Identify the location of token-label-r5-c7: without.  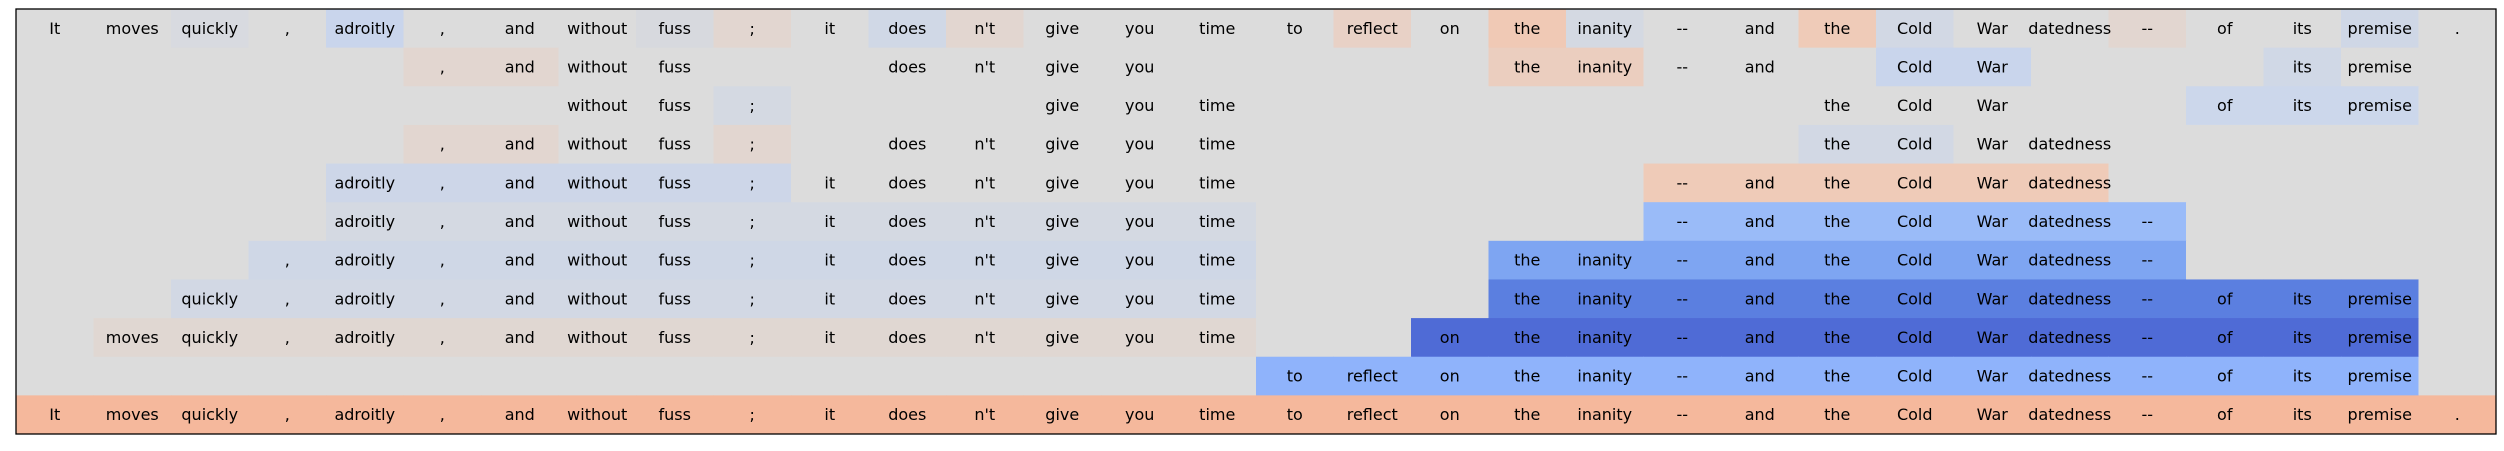
(597, 221).